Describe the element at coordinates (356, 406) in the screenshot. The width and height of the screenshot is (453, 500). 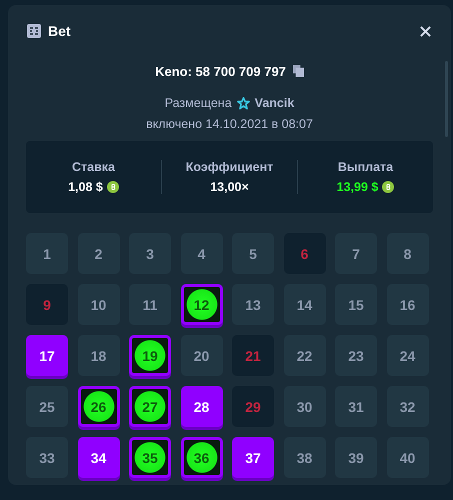
I see `number-tile: 31` at that location.